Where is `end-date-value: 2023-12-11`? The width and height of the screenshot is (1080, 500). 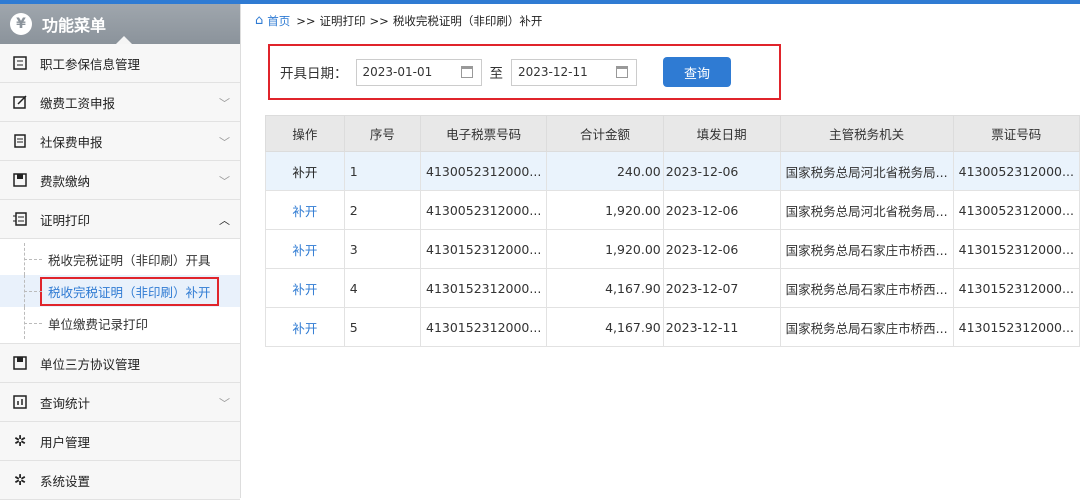 end-date-value: 2023-12-11 is located at coordinates (553, 72).